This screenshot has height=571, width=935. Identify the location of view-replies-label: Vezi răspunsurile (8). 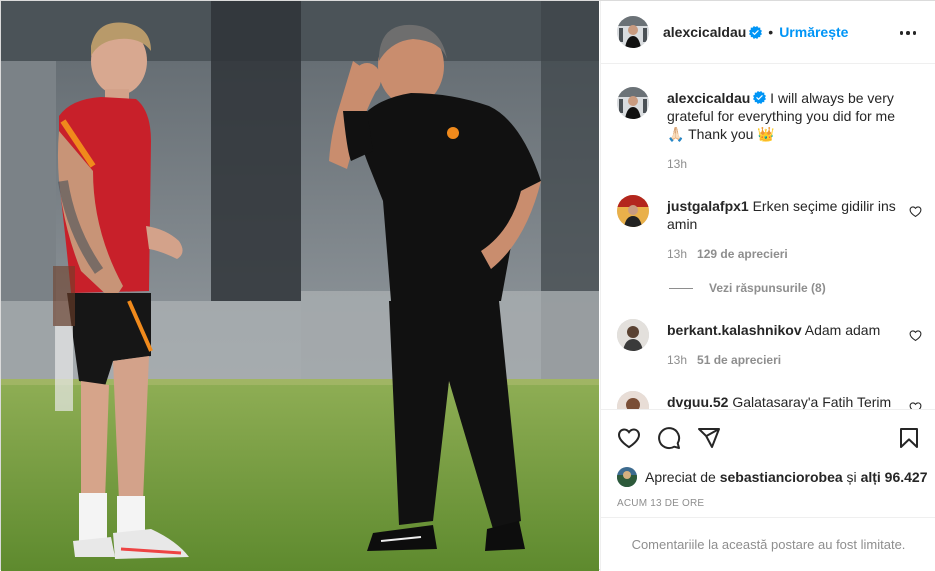
(767, 288).